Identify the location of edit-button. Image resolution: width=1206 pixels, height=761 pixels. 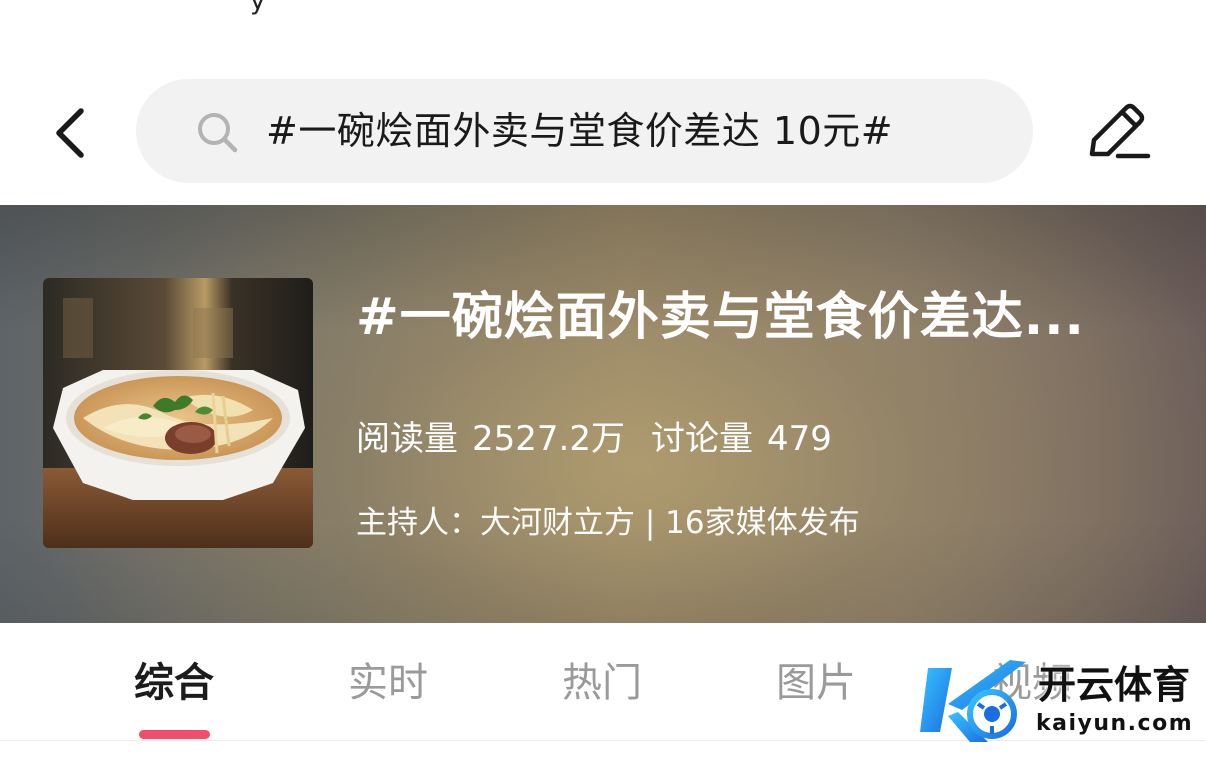
(1117, 131).